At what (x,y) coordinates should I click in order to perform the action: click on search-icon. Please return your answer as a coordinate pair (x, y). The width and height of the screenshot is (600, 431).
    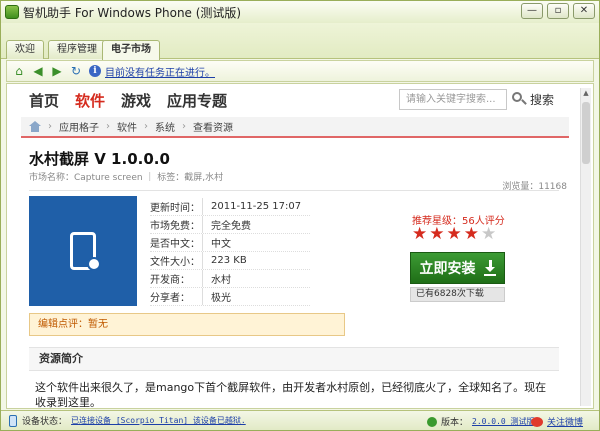
    Looking at the image, I should click on (519, 99).